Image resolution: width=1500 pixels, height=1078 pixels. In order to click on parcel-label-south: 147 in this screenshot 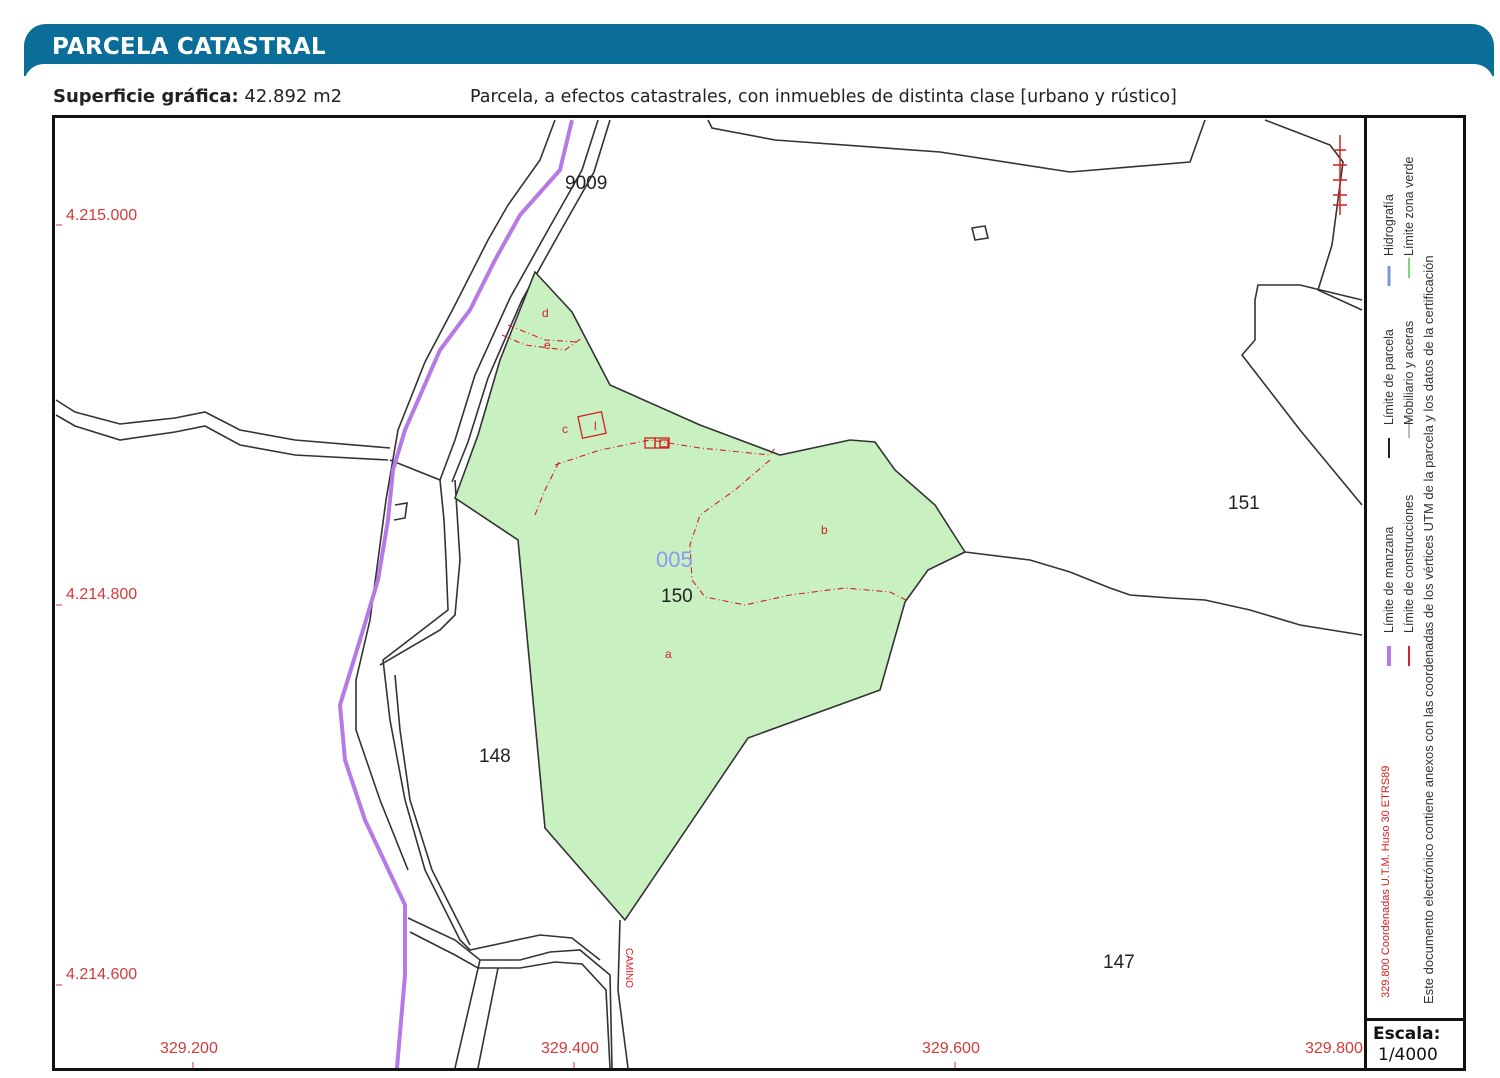, I will do `click(1119, 962)`.